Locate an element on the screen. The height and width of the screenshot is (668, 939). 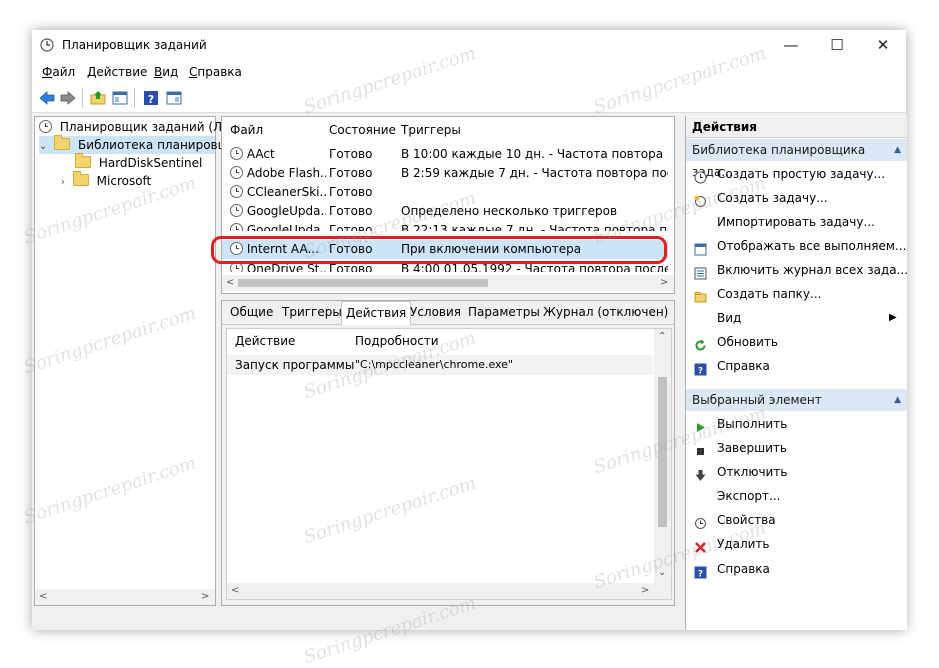
menu-file: Файл is located at coordinates (58, 72).